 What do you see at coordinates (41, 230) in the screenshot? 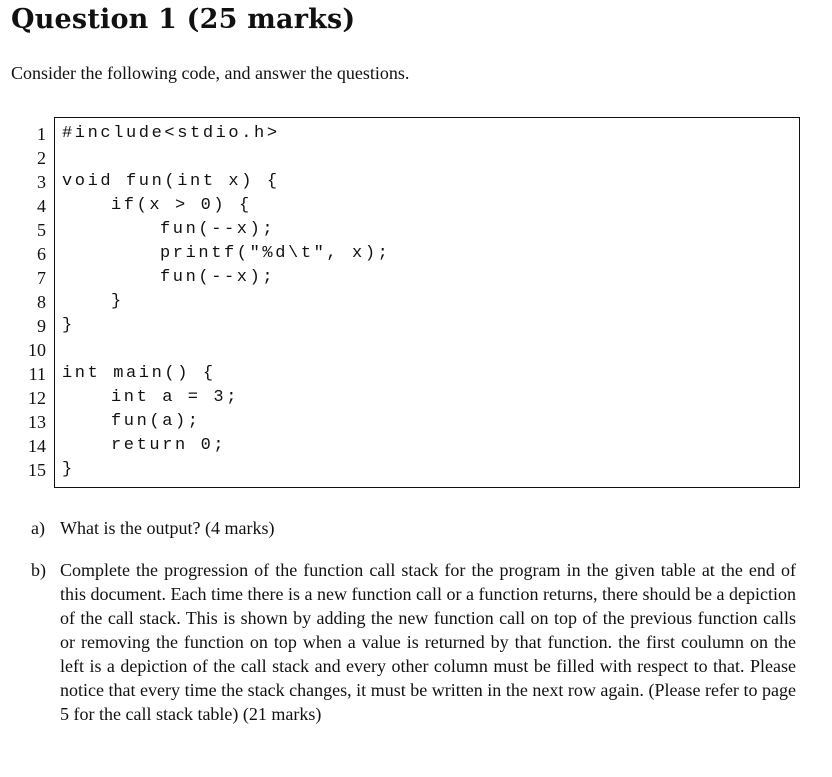
I see `line-number: 5` at bounding box center [41, 230].